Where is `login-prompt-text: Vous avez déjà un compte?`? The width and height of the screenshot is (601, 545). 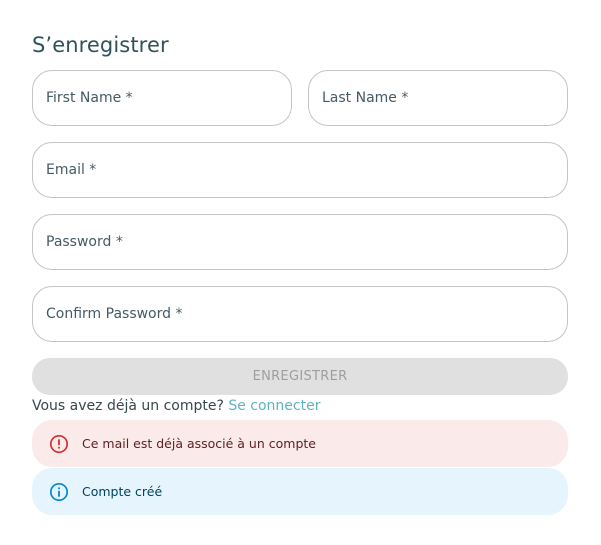
login-prompt-text: Vous avez déjà un compte? is located at coordinates (128, 406).